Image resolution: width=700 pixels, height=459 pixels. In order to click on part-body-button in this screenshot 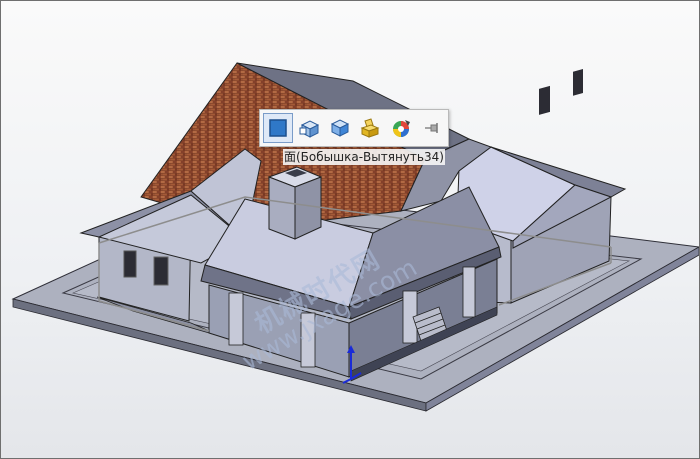, I will do `click(370, 128)`.